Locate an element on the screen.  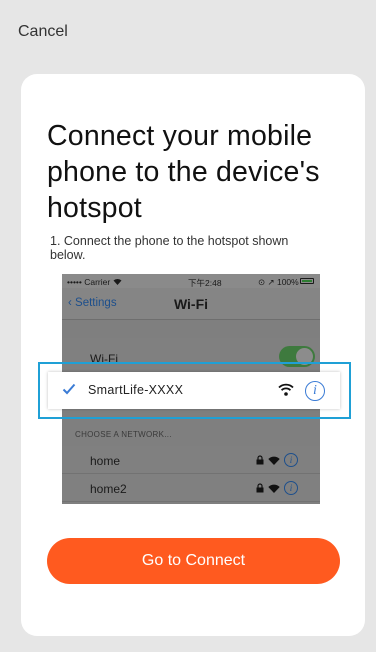
cancel-button: Cancel is located at coordinates (43, 32).